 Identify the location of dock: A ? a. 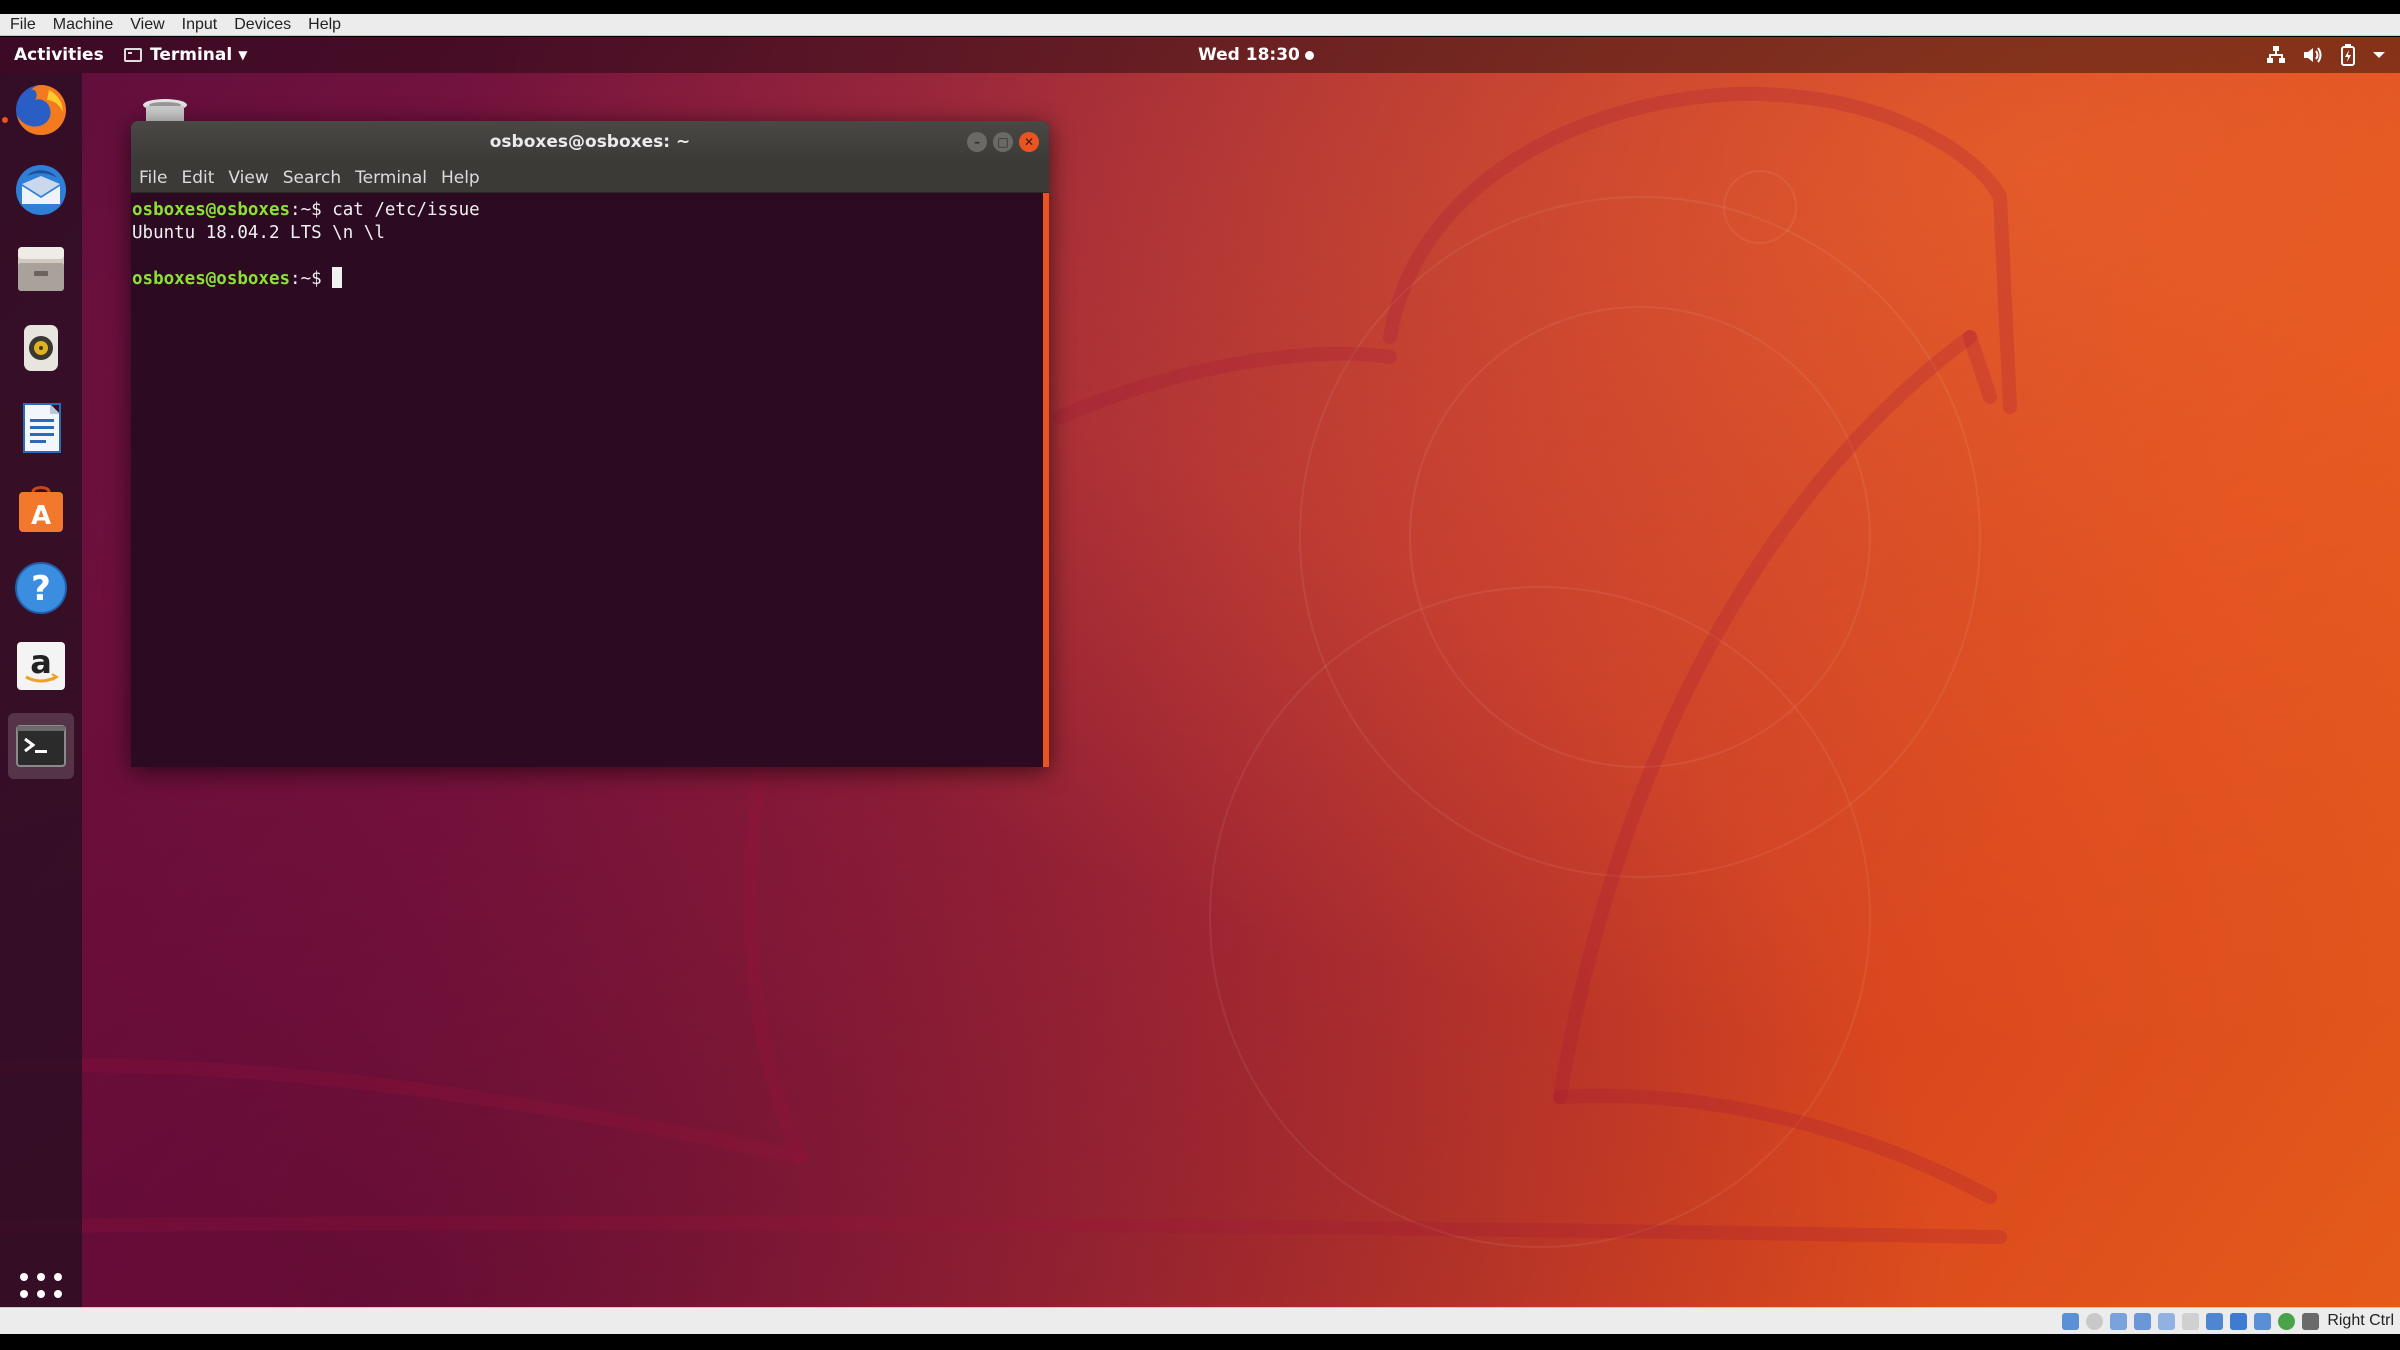
(41, 690).